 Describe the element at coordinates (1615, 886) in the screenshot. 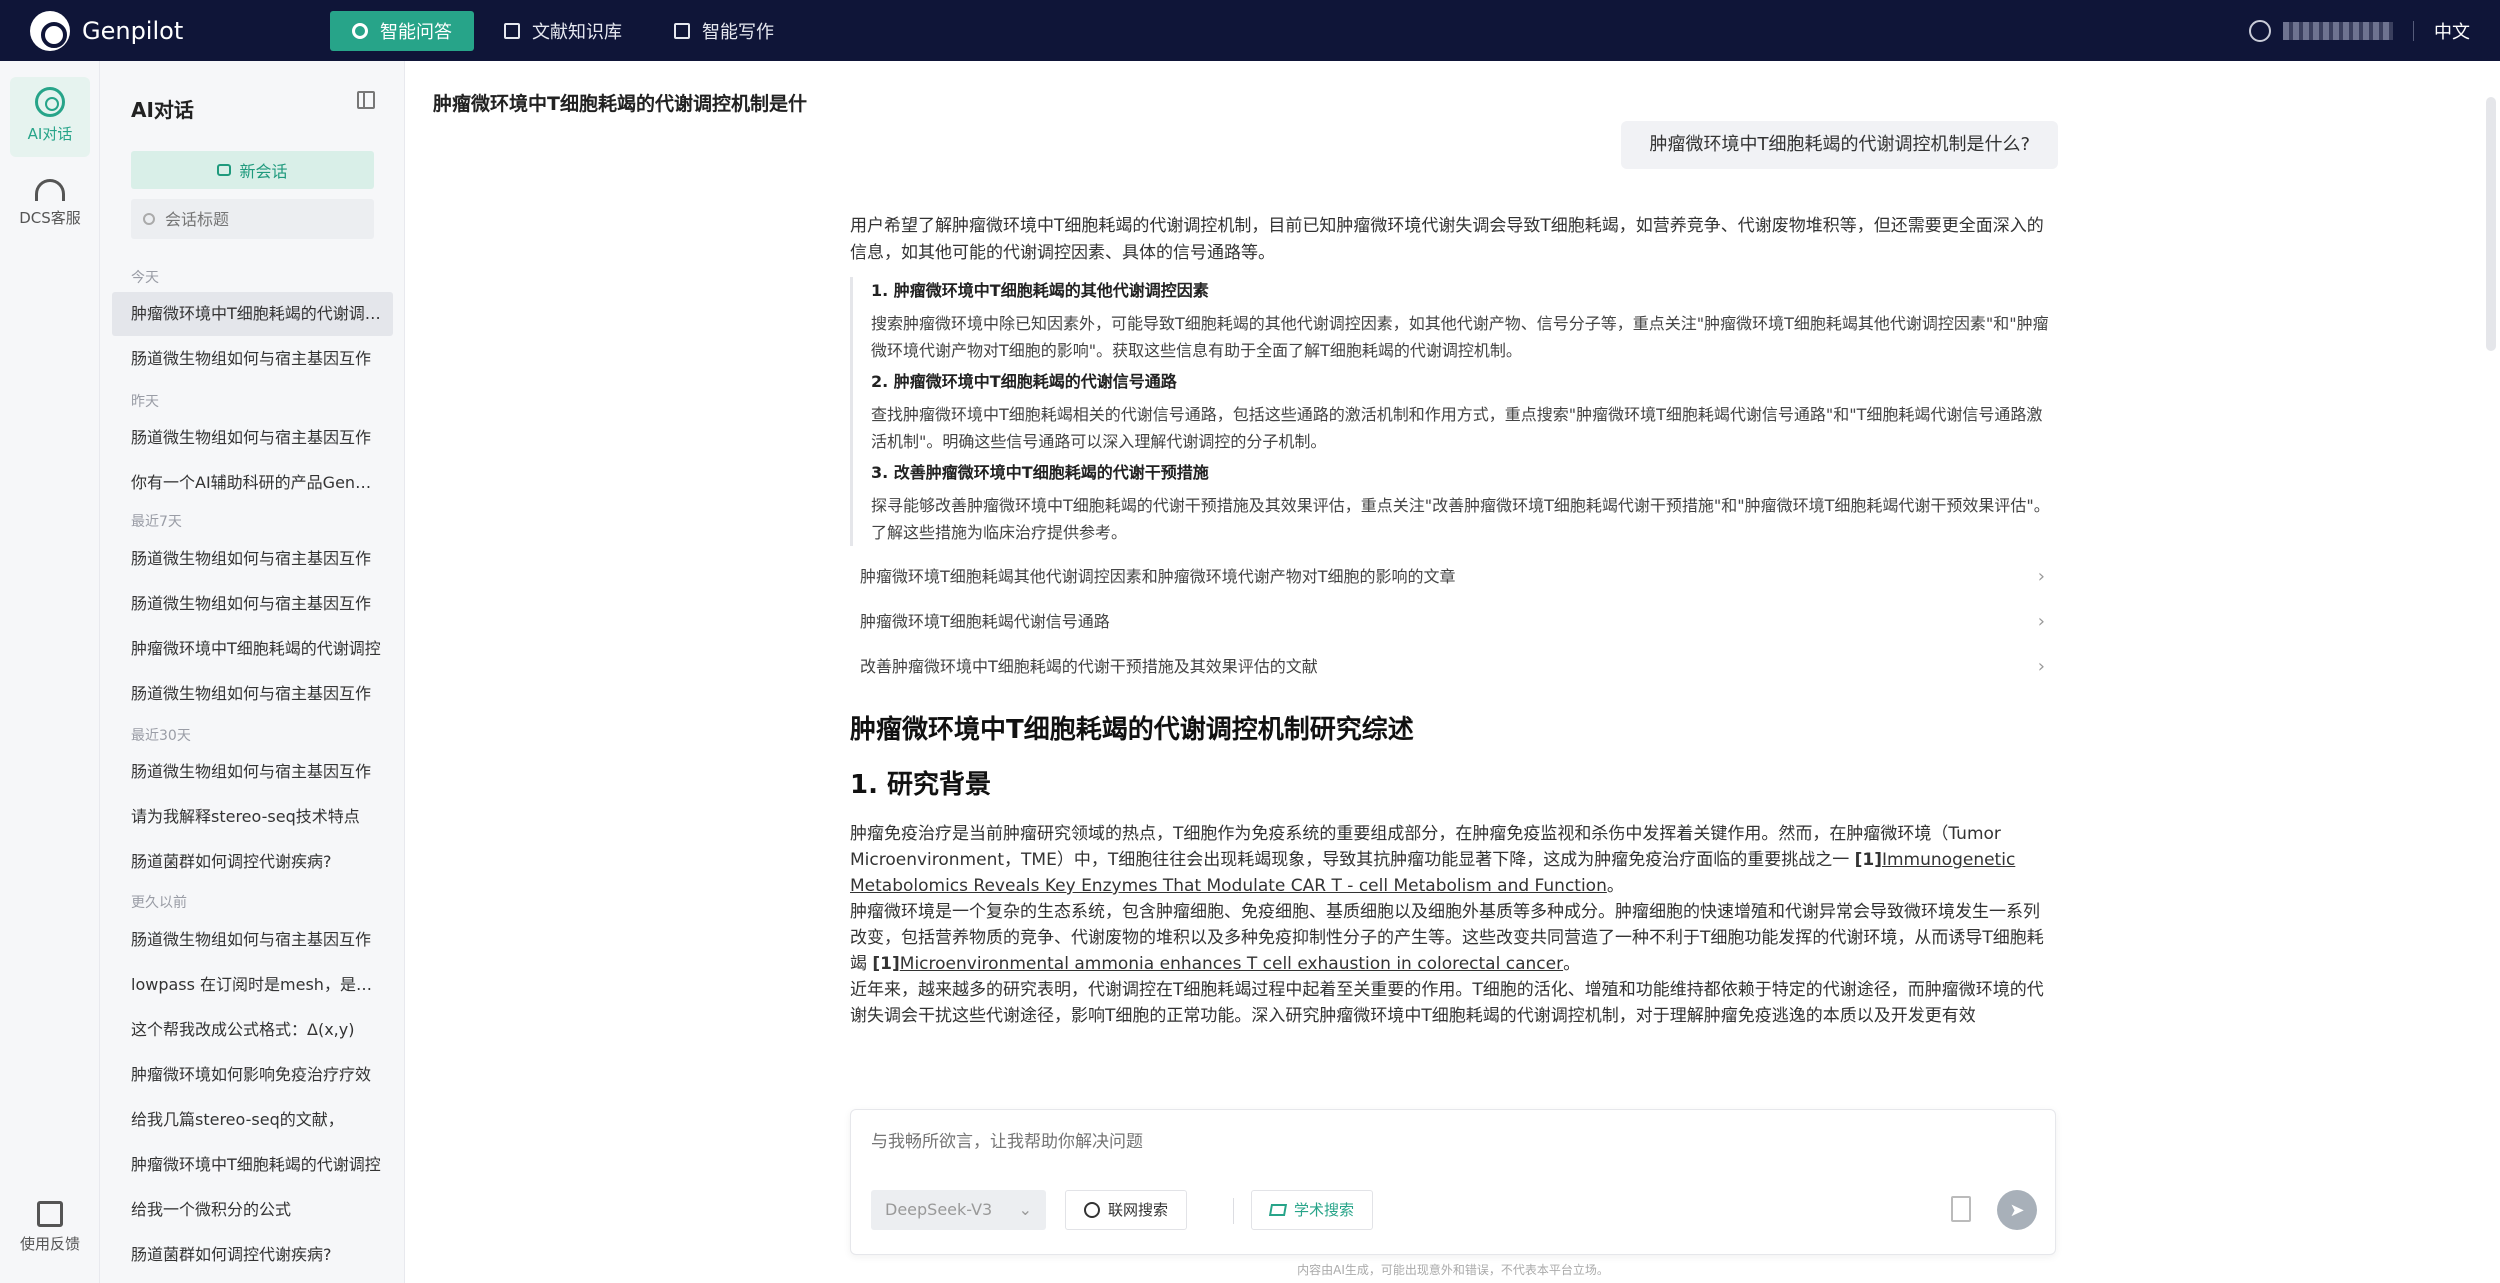

I see `paragraph-end: 。` at that location.